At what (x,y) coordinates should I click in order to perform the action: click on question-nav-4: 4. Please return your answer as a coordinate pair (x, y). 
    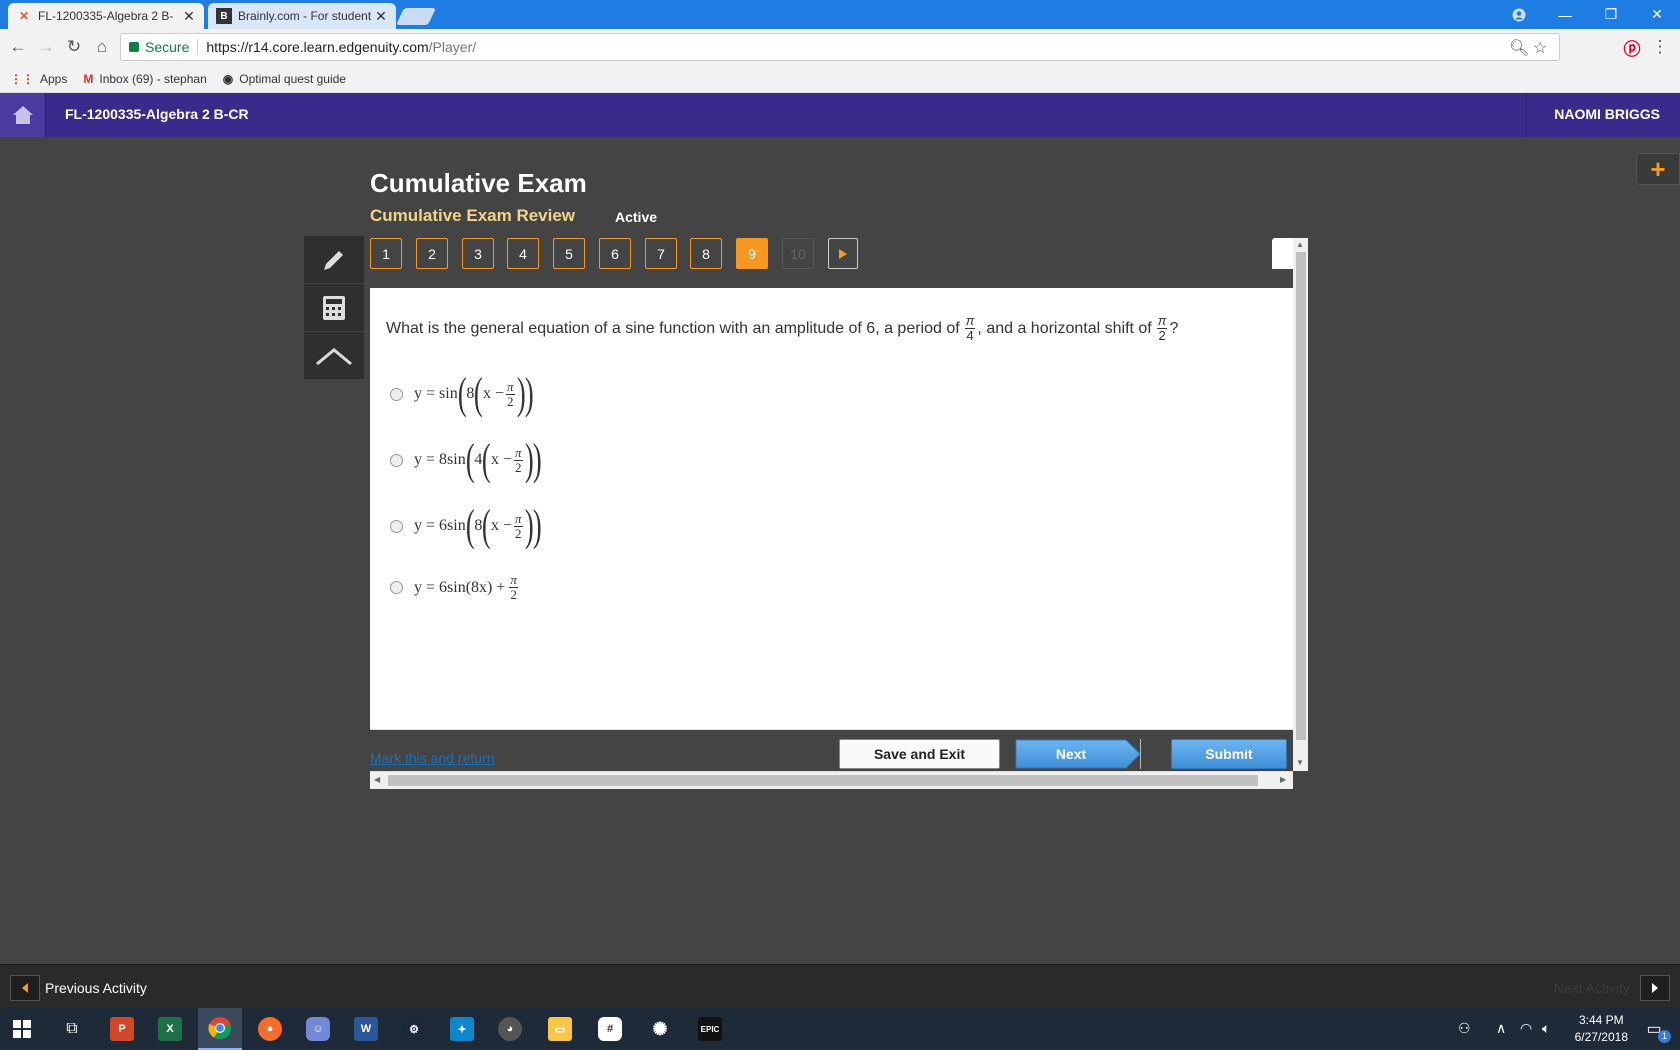
    Looking at the image, I should click on (523, 253).